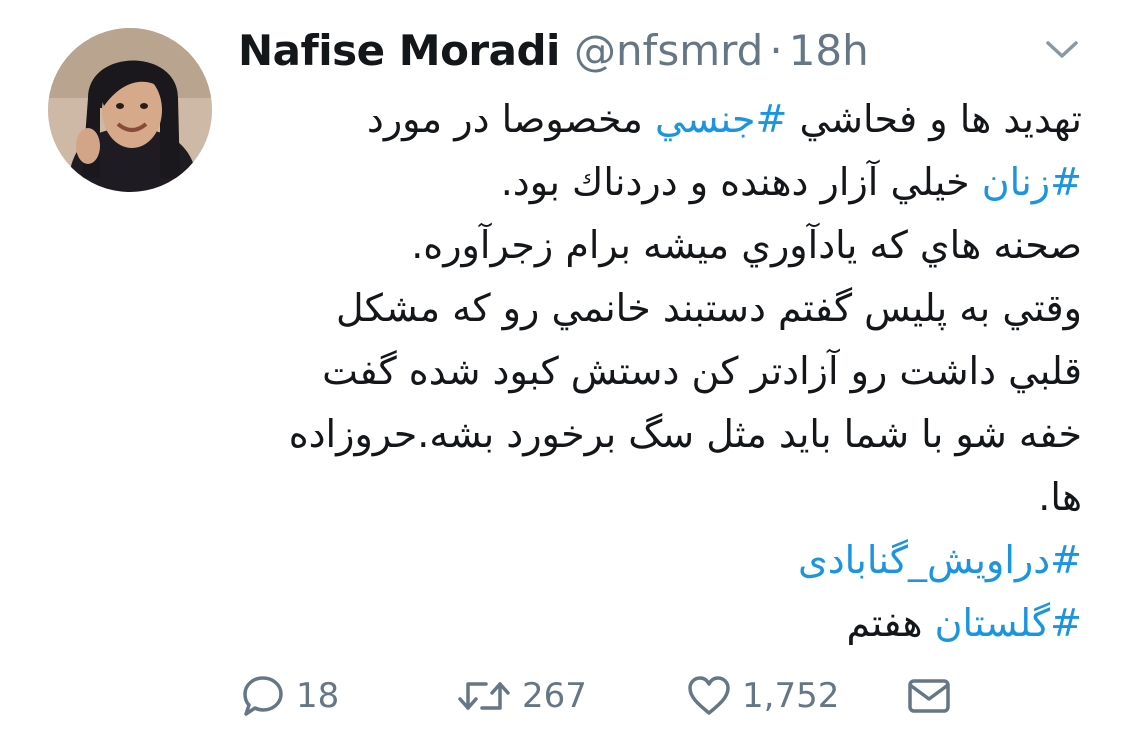 This screenshot has height=741, width=1125. What do you see at coordinates (318, 696) in the screenshot?
I see `reply-count: 18` at bounding box center [318, 696].